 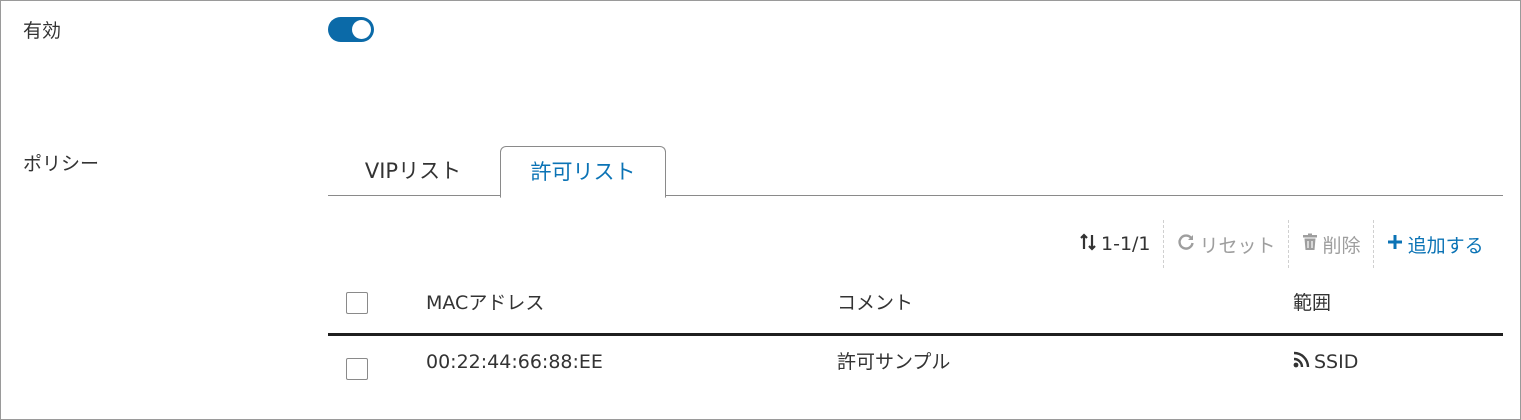 I want to click on tab-allow-list: 許可リスト, so click(x=583, y=172).